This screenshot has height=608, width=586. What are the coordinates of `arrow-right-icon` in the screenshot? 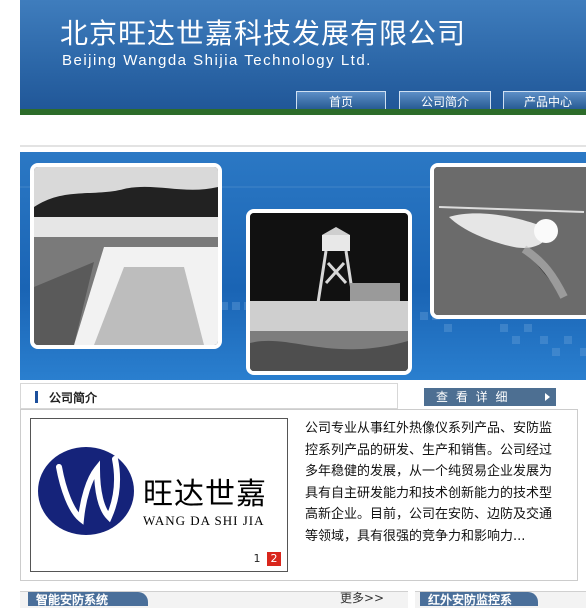 It's located at (547, 397).